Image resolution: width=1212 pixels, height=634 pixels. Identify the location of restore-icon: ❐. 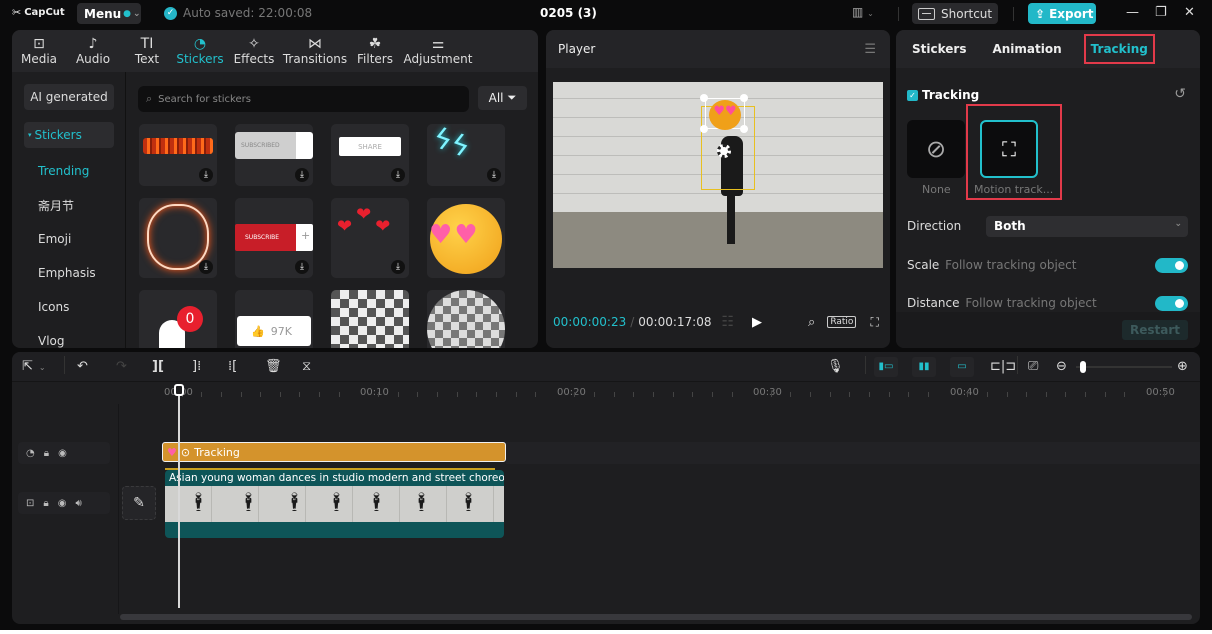
(1161, 12).